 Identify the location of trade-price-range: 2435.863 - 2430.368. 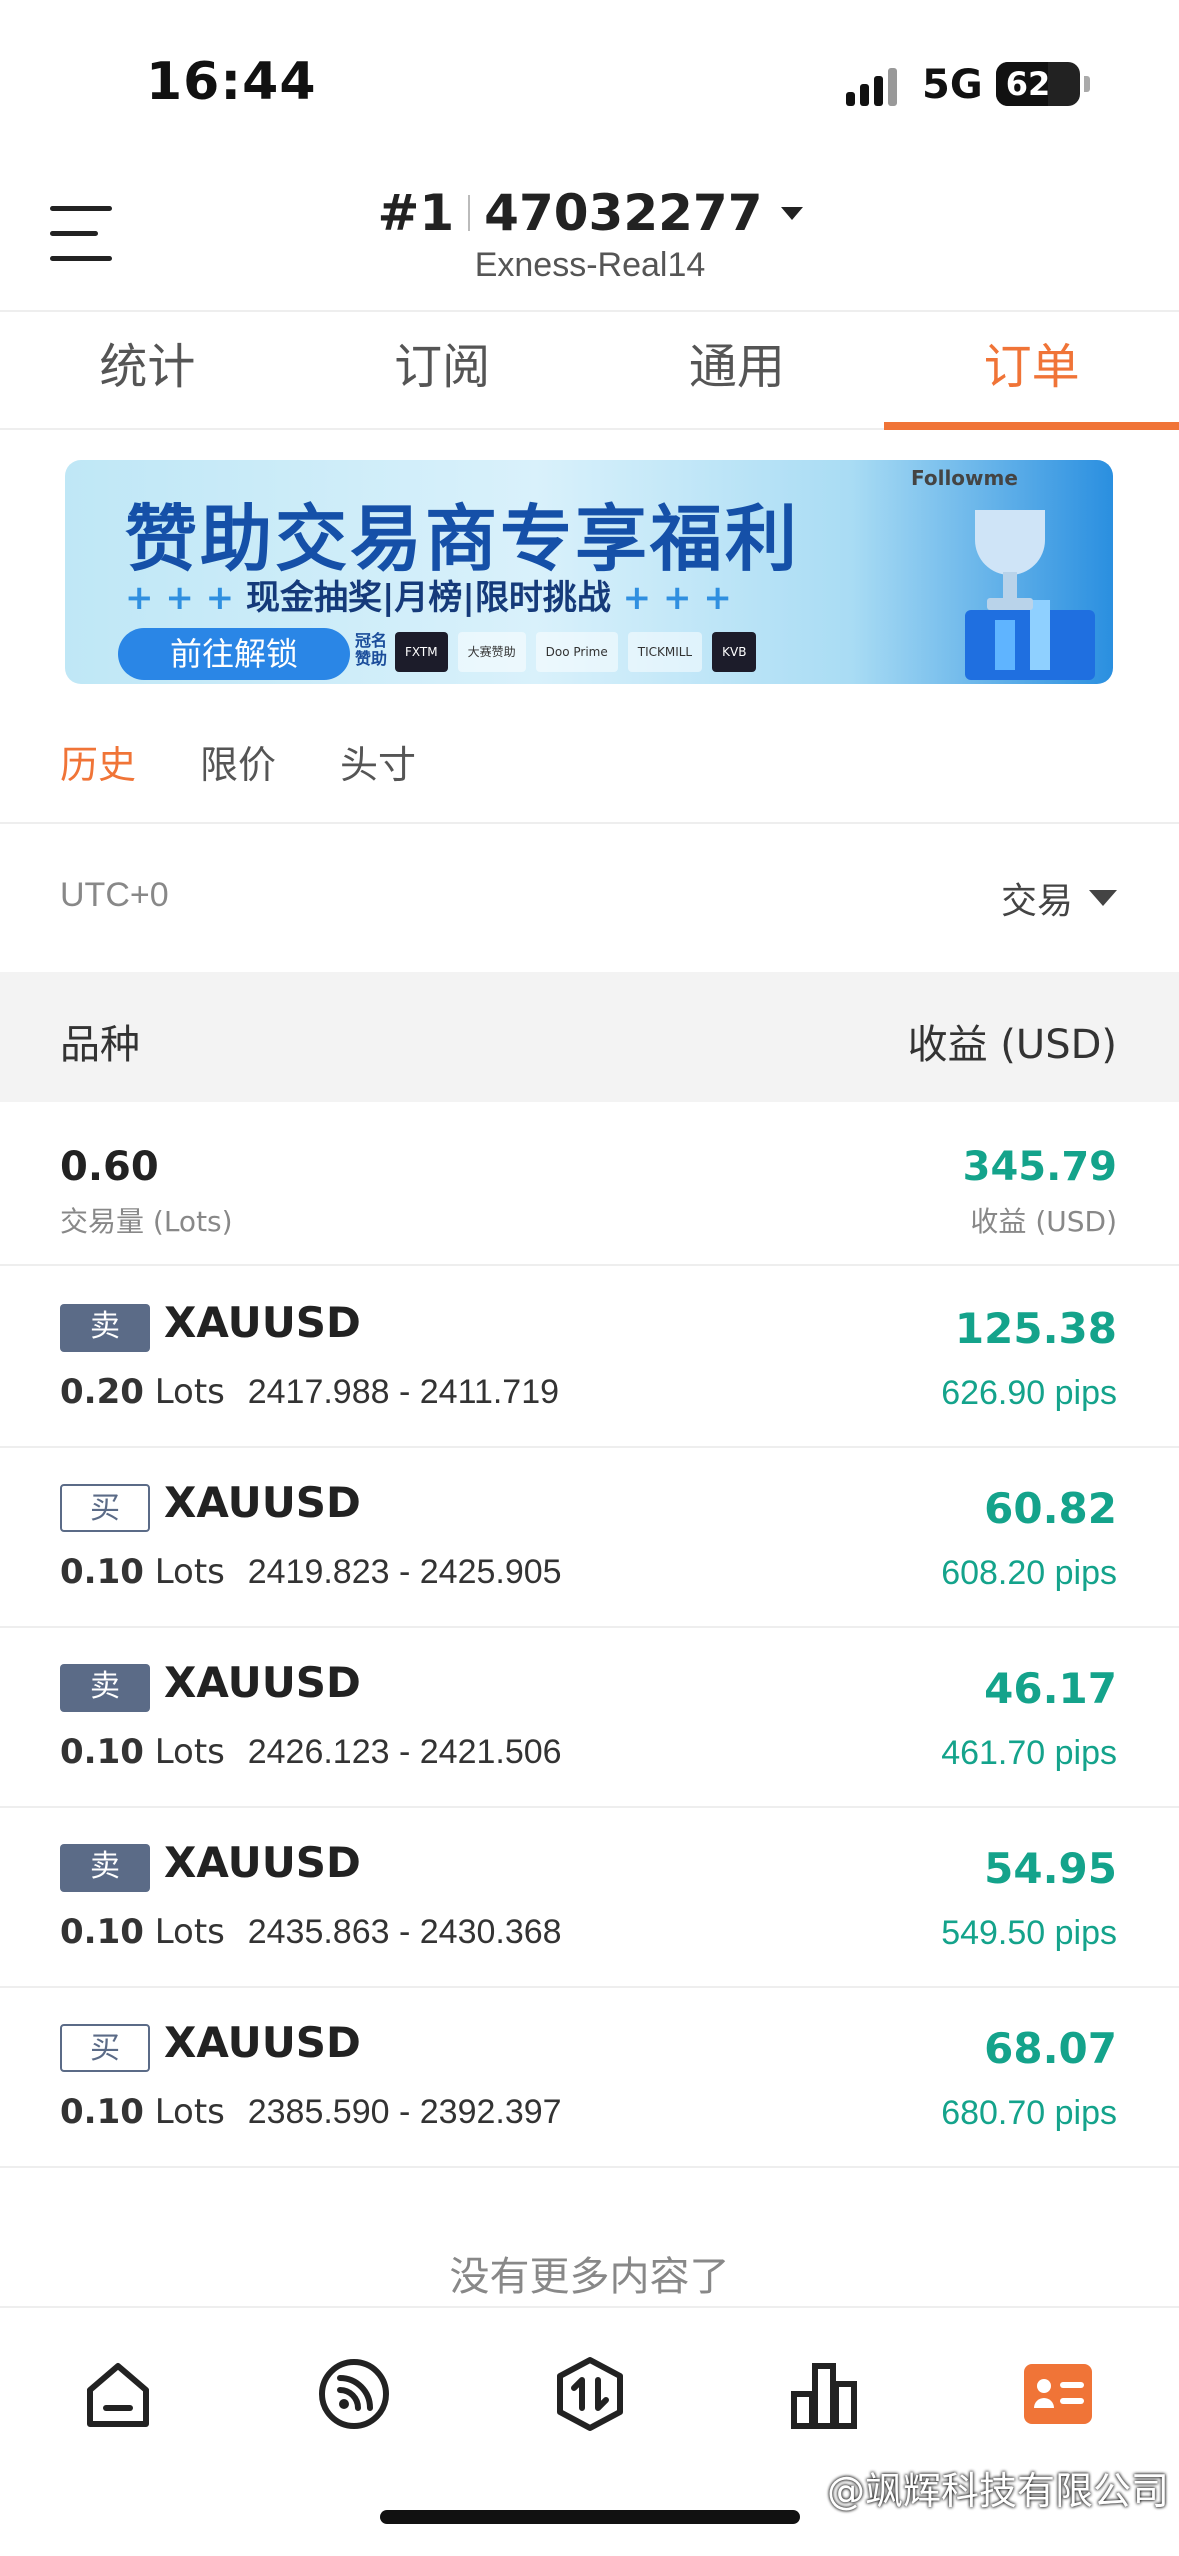
(404, 1932).